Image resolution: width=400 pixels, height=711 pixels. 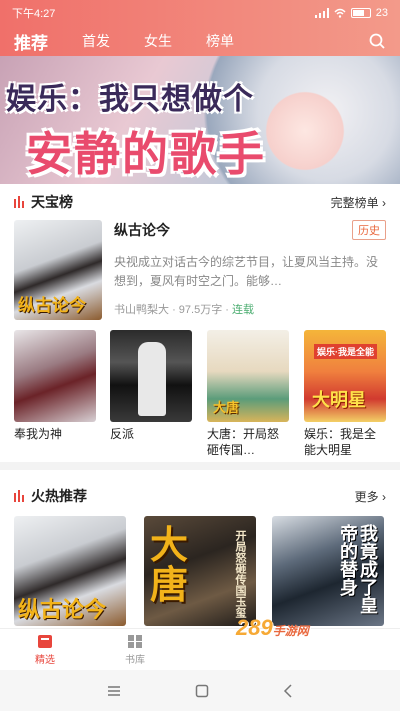 I want to click on book-cover: 纵古论今, so click(x=70, y=571).